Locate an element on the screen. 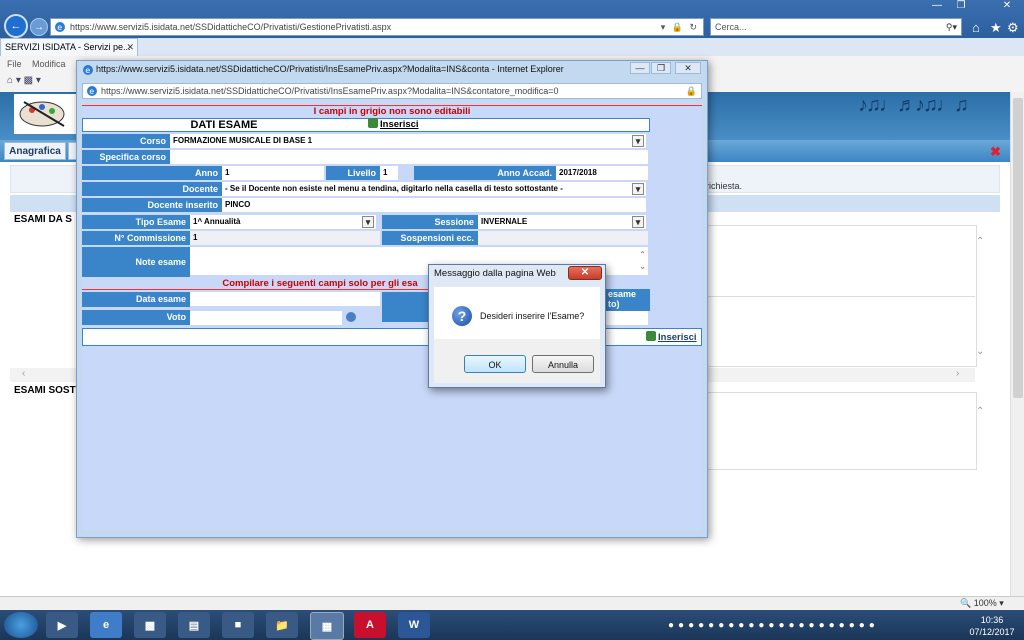  insert-link-bottom: Inserisci is located at coordinates (671, 337).